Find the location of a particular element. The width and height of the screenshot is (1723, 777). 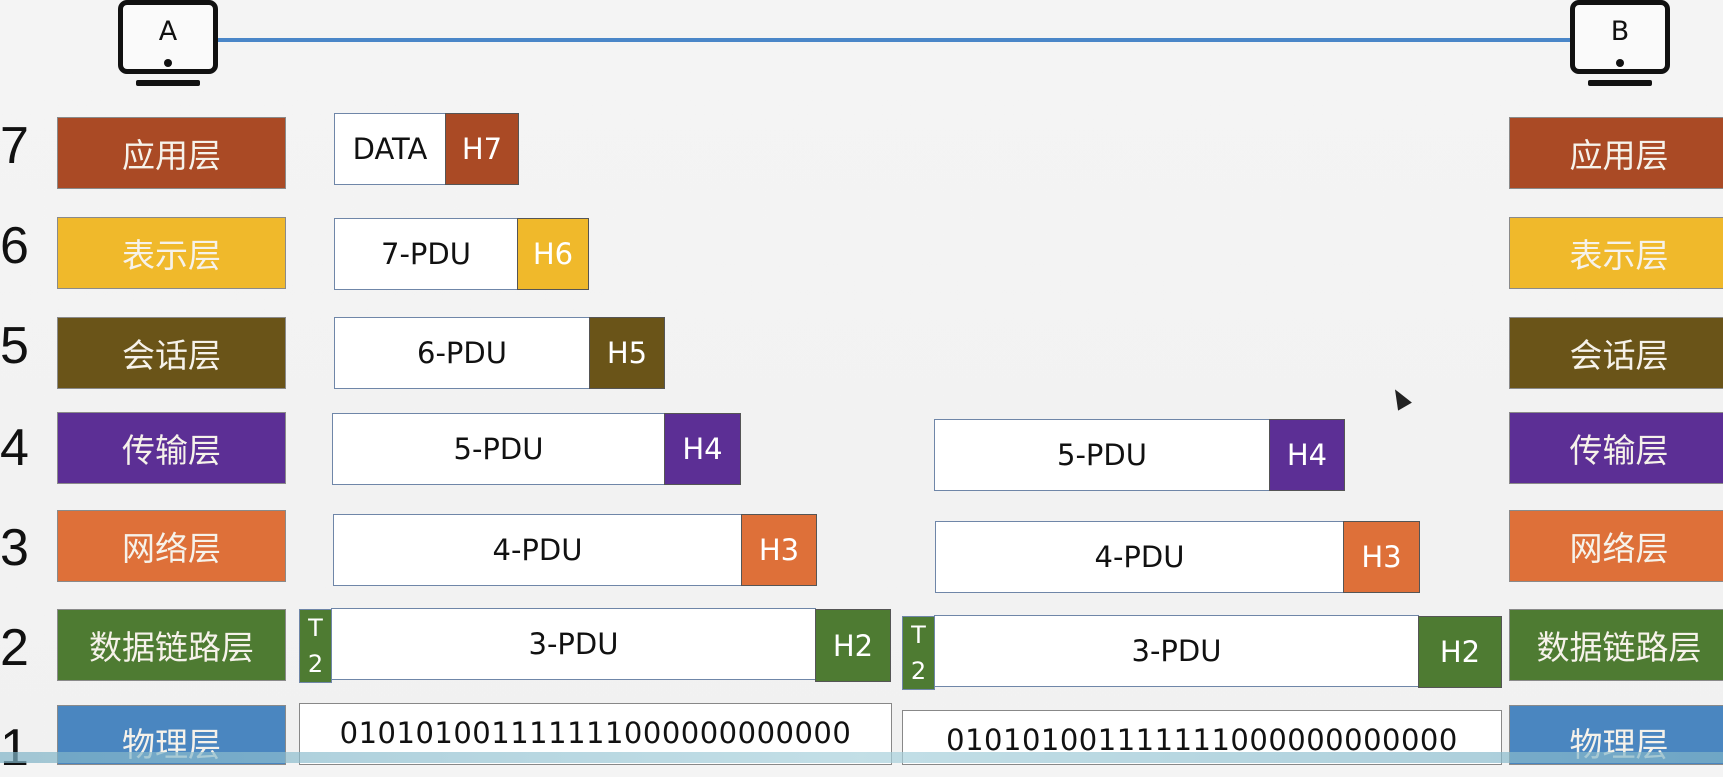

receiver-l2-data: 3-PDU is located at coordinates (1176, 651).